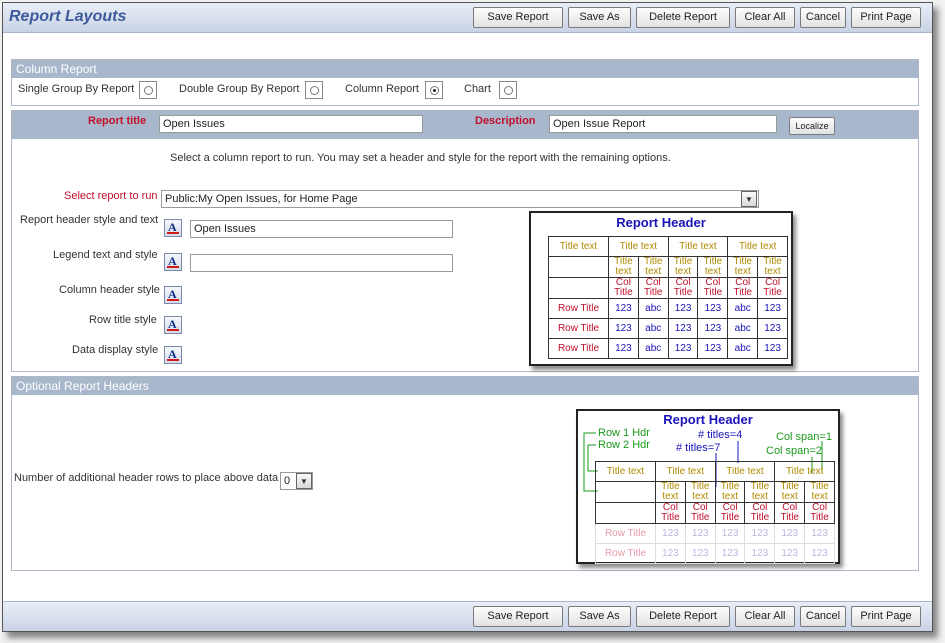 Image resolution: width=945 pixels, height=643 pixels. I want to click on radio-double-group, so click(314, 90).